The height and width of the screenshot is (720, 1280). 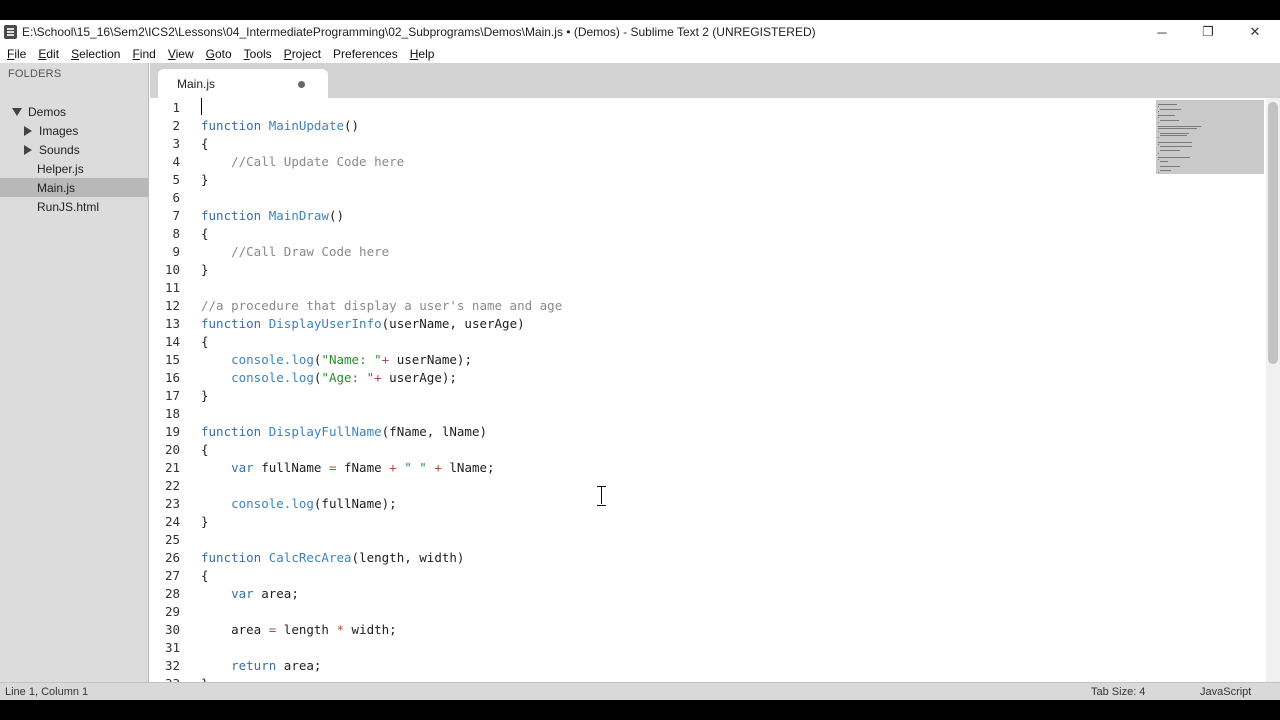 What do you see at coordinates (261, 666) in the screenshot?
I see `code-line: return area;` at bounding box center [261, 666].